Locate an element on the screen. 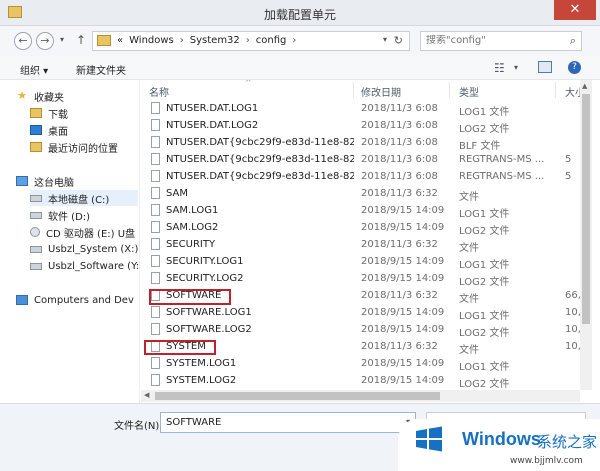 Image resolution: width=600 pixels, height=471 pixels. column-type: 类型 is located at coordinates (469, 91).